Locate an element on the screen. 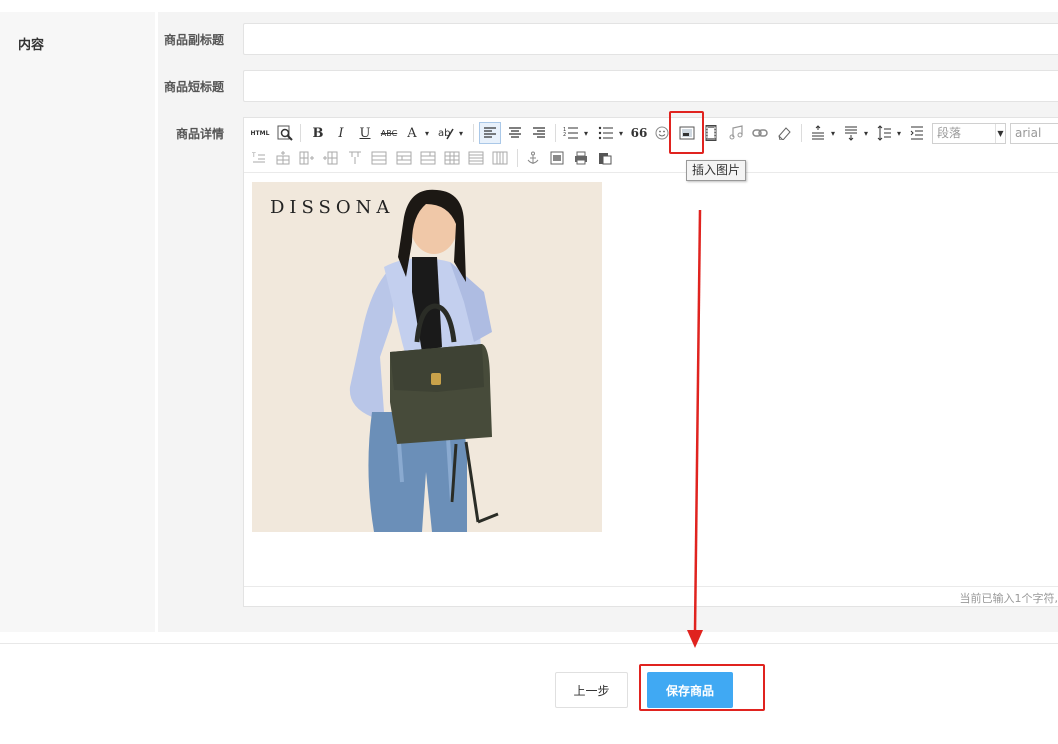 The image size is (1058, 744). annotation-arrow is located at coordinates (695, 428).